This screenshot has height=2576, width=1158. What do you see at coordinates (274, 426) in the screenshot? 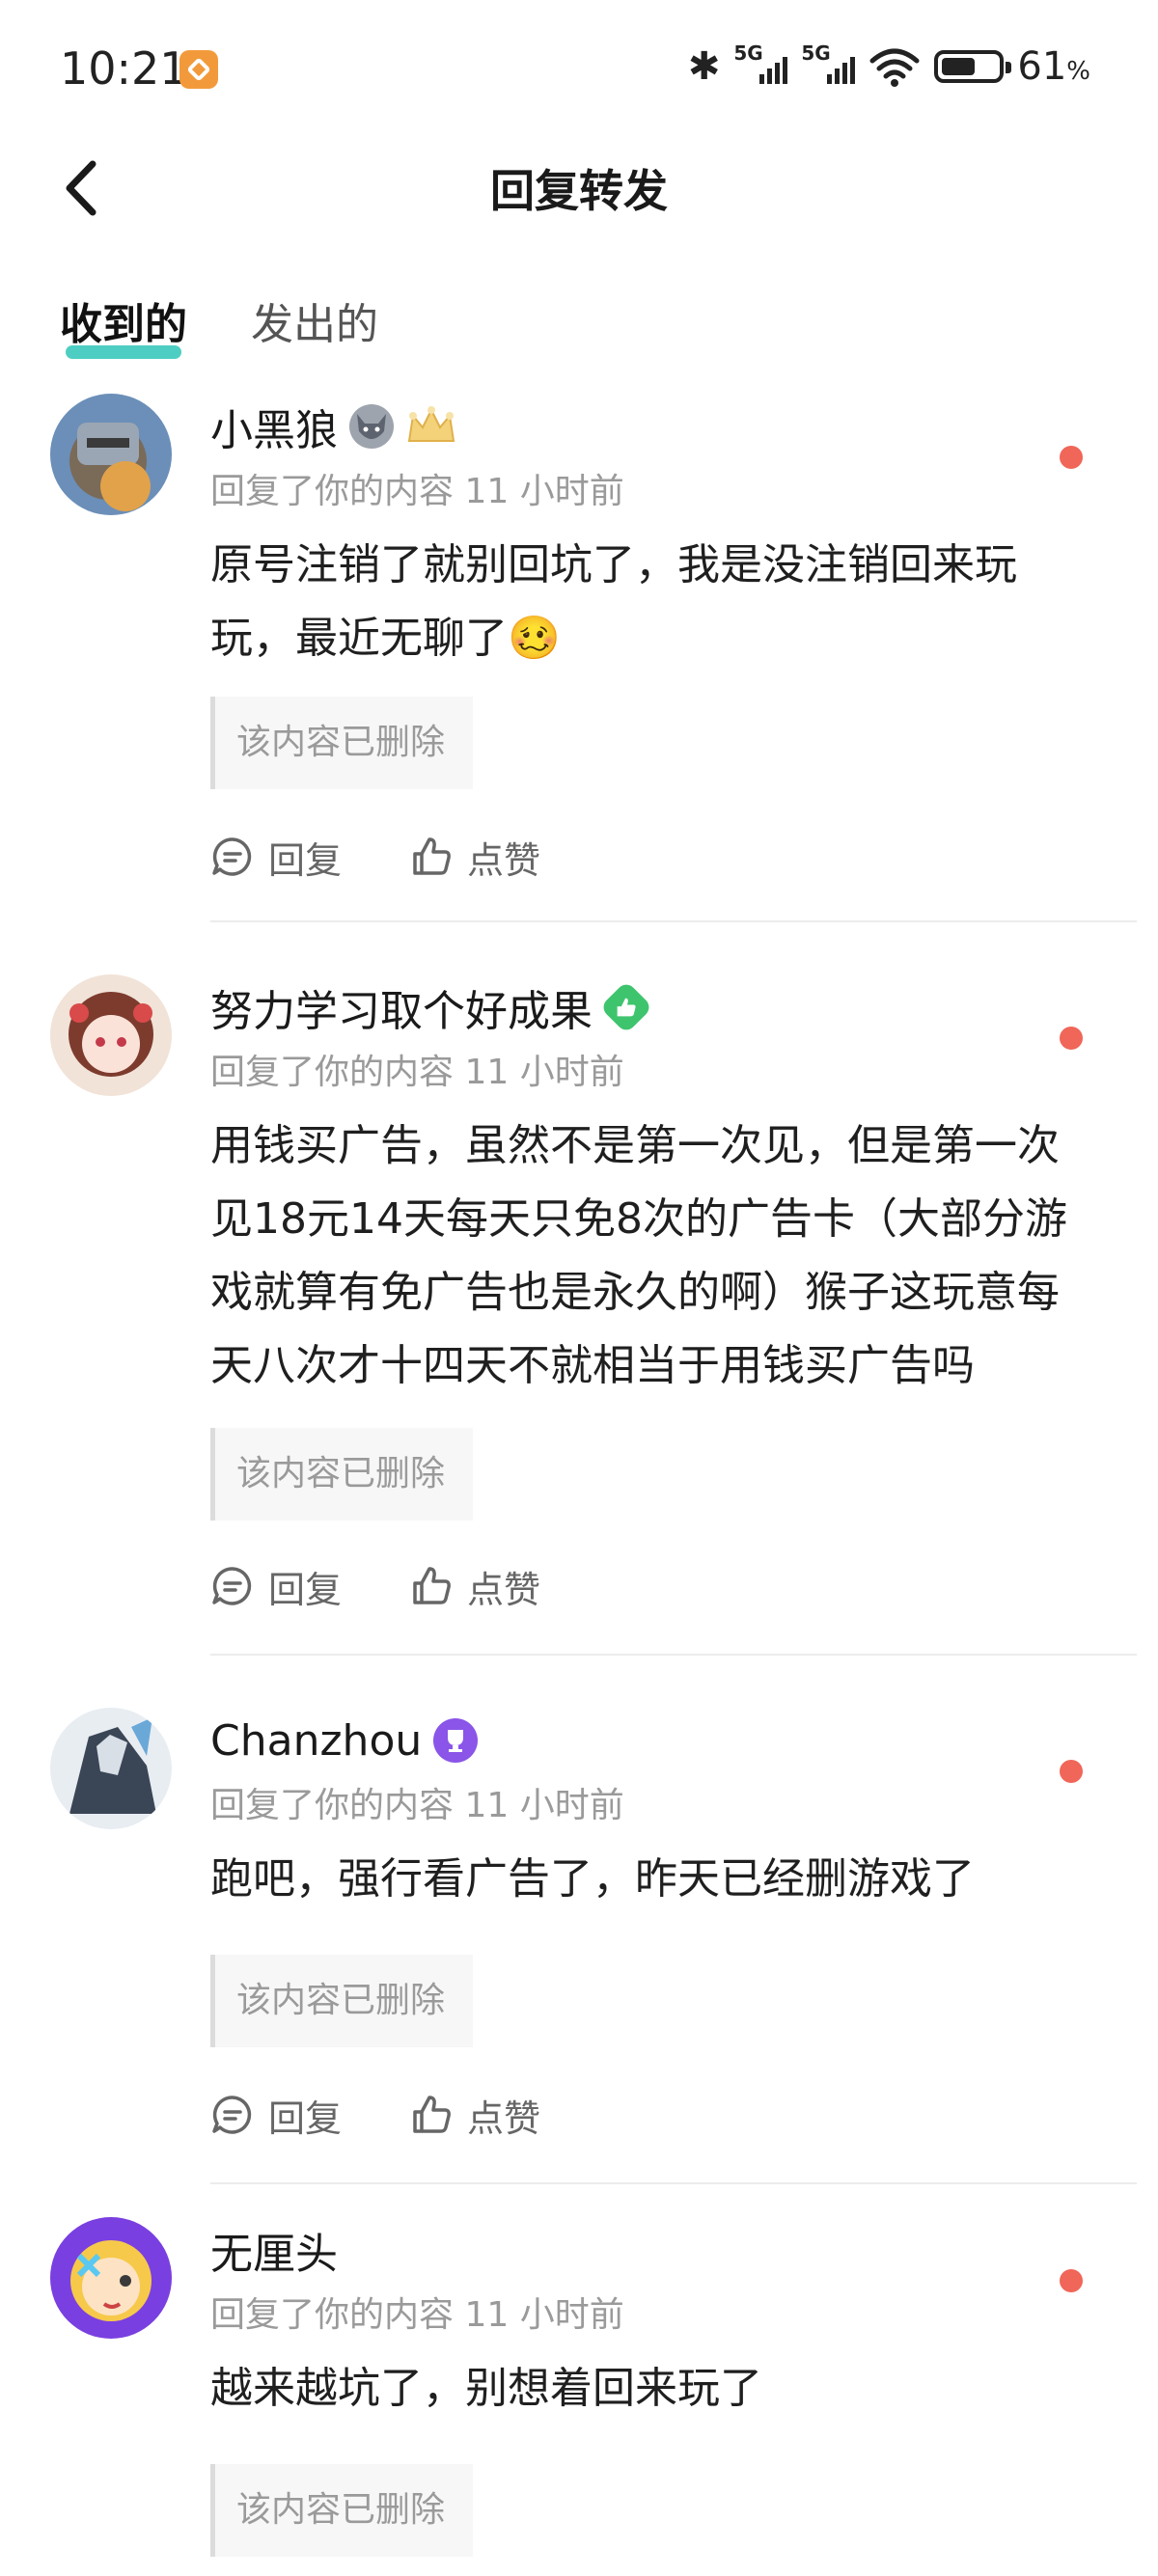
I see `username: 小黑狼` at bounding box center [274, 426].